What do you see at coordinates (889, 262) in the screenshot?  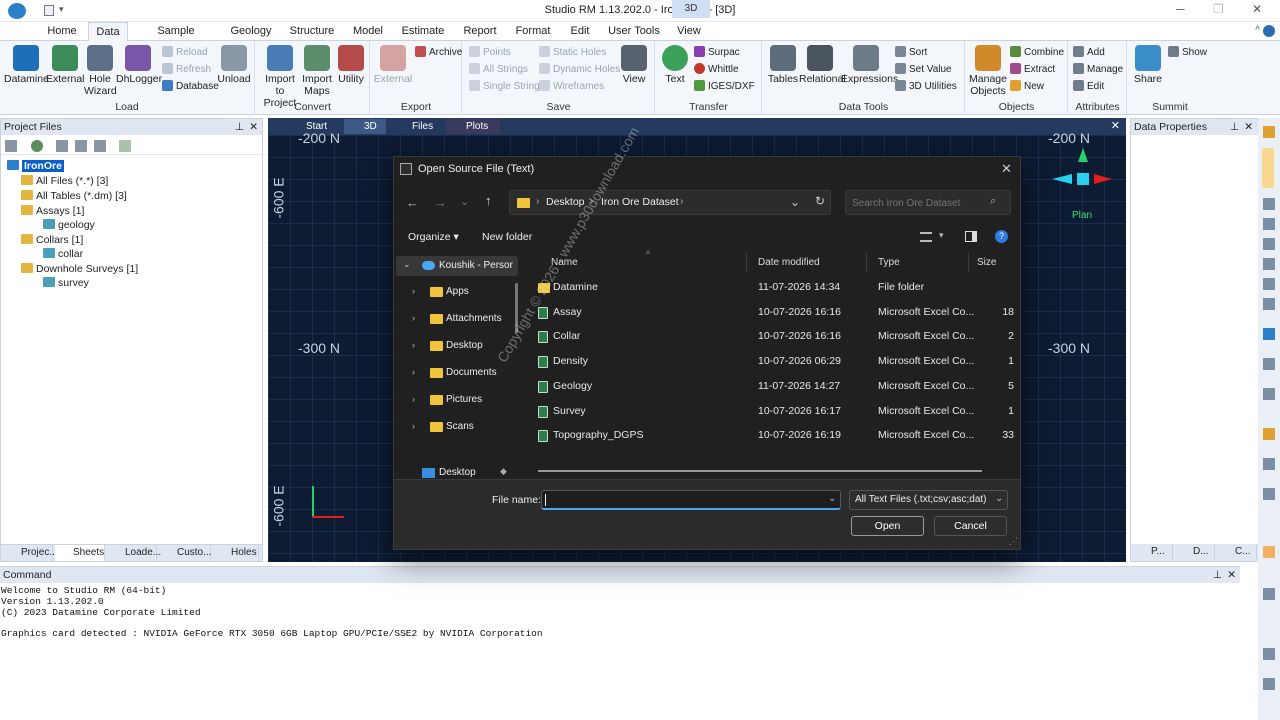 I see `column-type: Type` at bounding box center [889, 262].